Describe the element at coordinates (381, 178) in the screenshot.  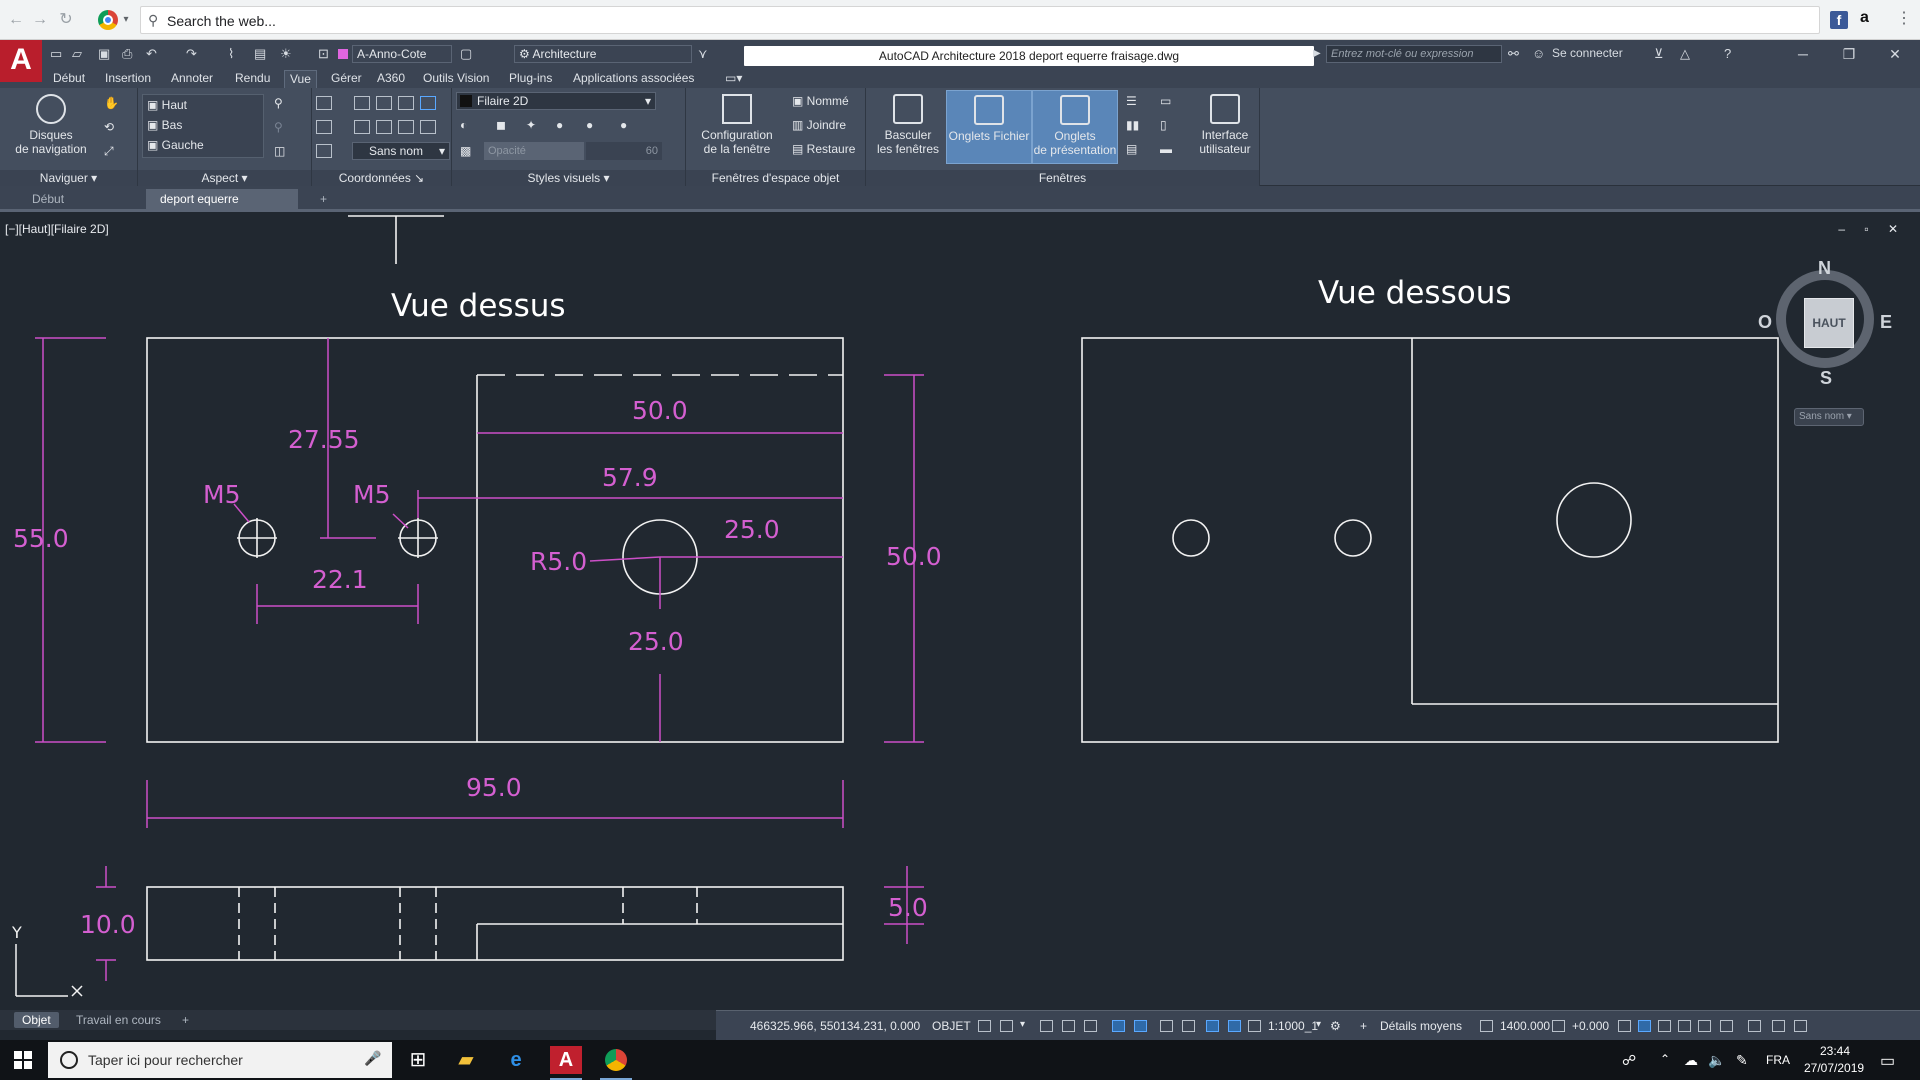
I see `panel-label-coordonnees: Coordonnées ↘` at that location.